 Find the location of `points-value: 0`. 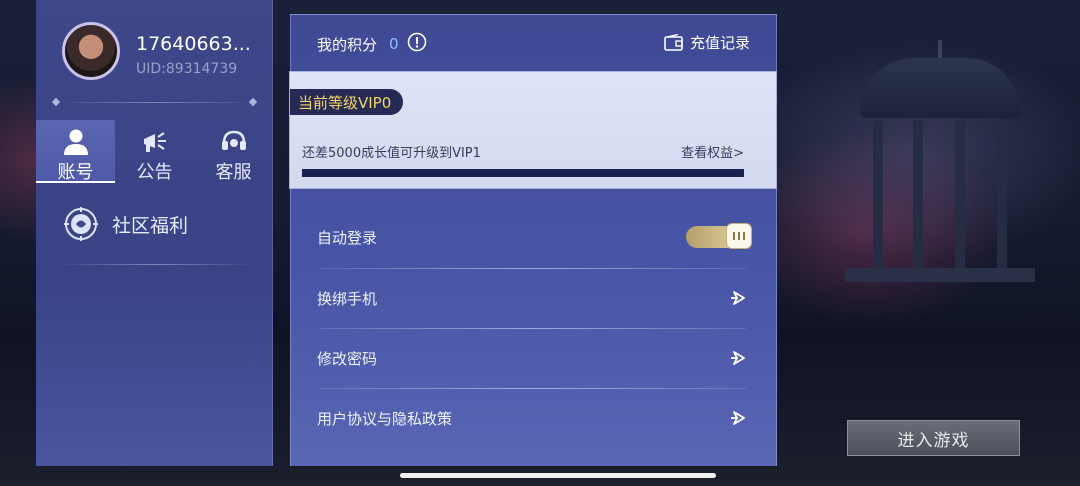

points-value: 0 is located at coordinates (394, 44).